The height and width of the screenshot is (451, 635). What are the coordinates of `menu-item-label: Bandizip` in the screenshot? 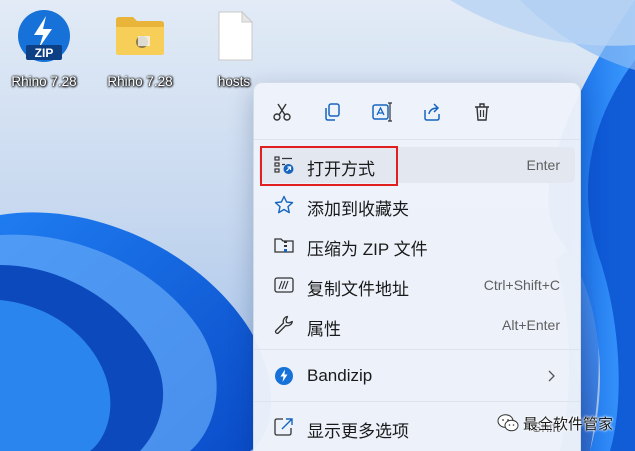 It's located at (340, 375).